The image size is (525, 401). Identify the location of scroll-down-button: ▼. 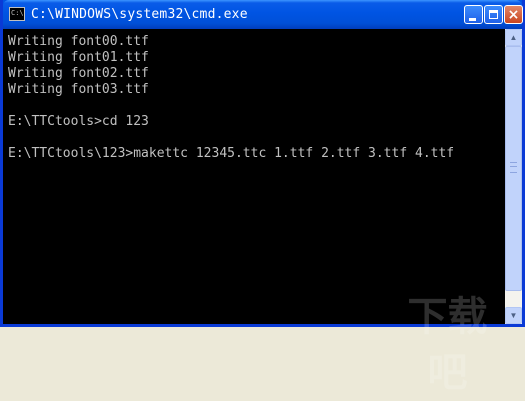
(513, 315).